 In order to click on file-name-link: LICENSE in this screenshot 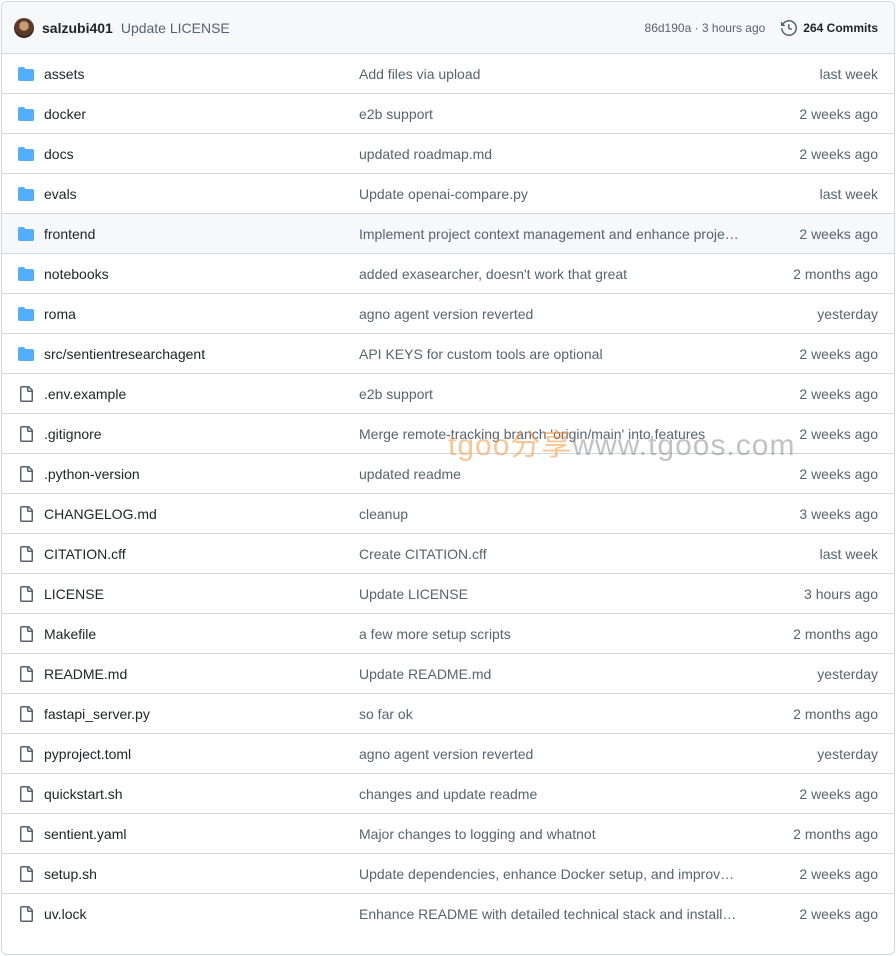, I will do `click(201, 594)`.